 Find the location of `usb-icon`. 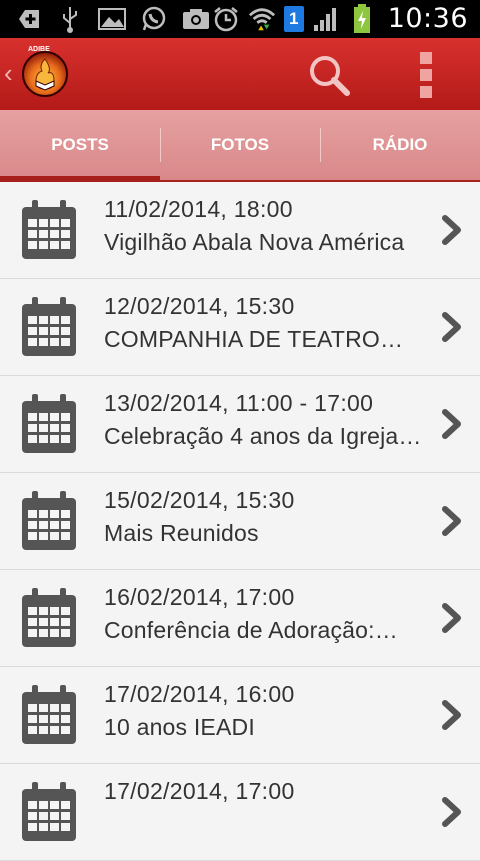

usb-icon is located at coordinates (70, 19).